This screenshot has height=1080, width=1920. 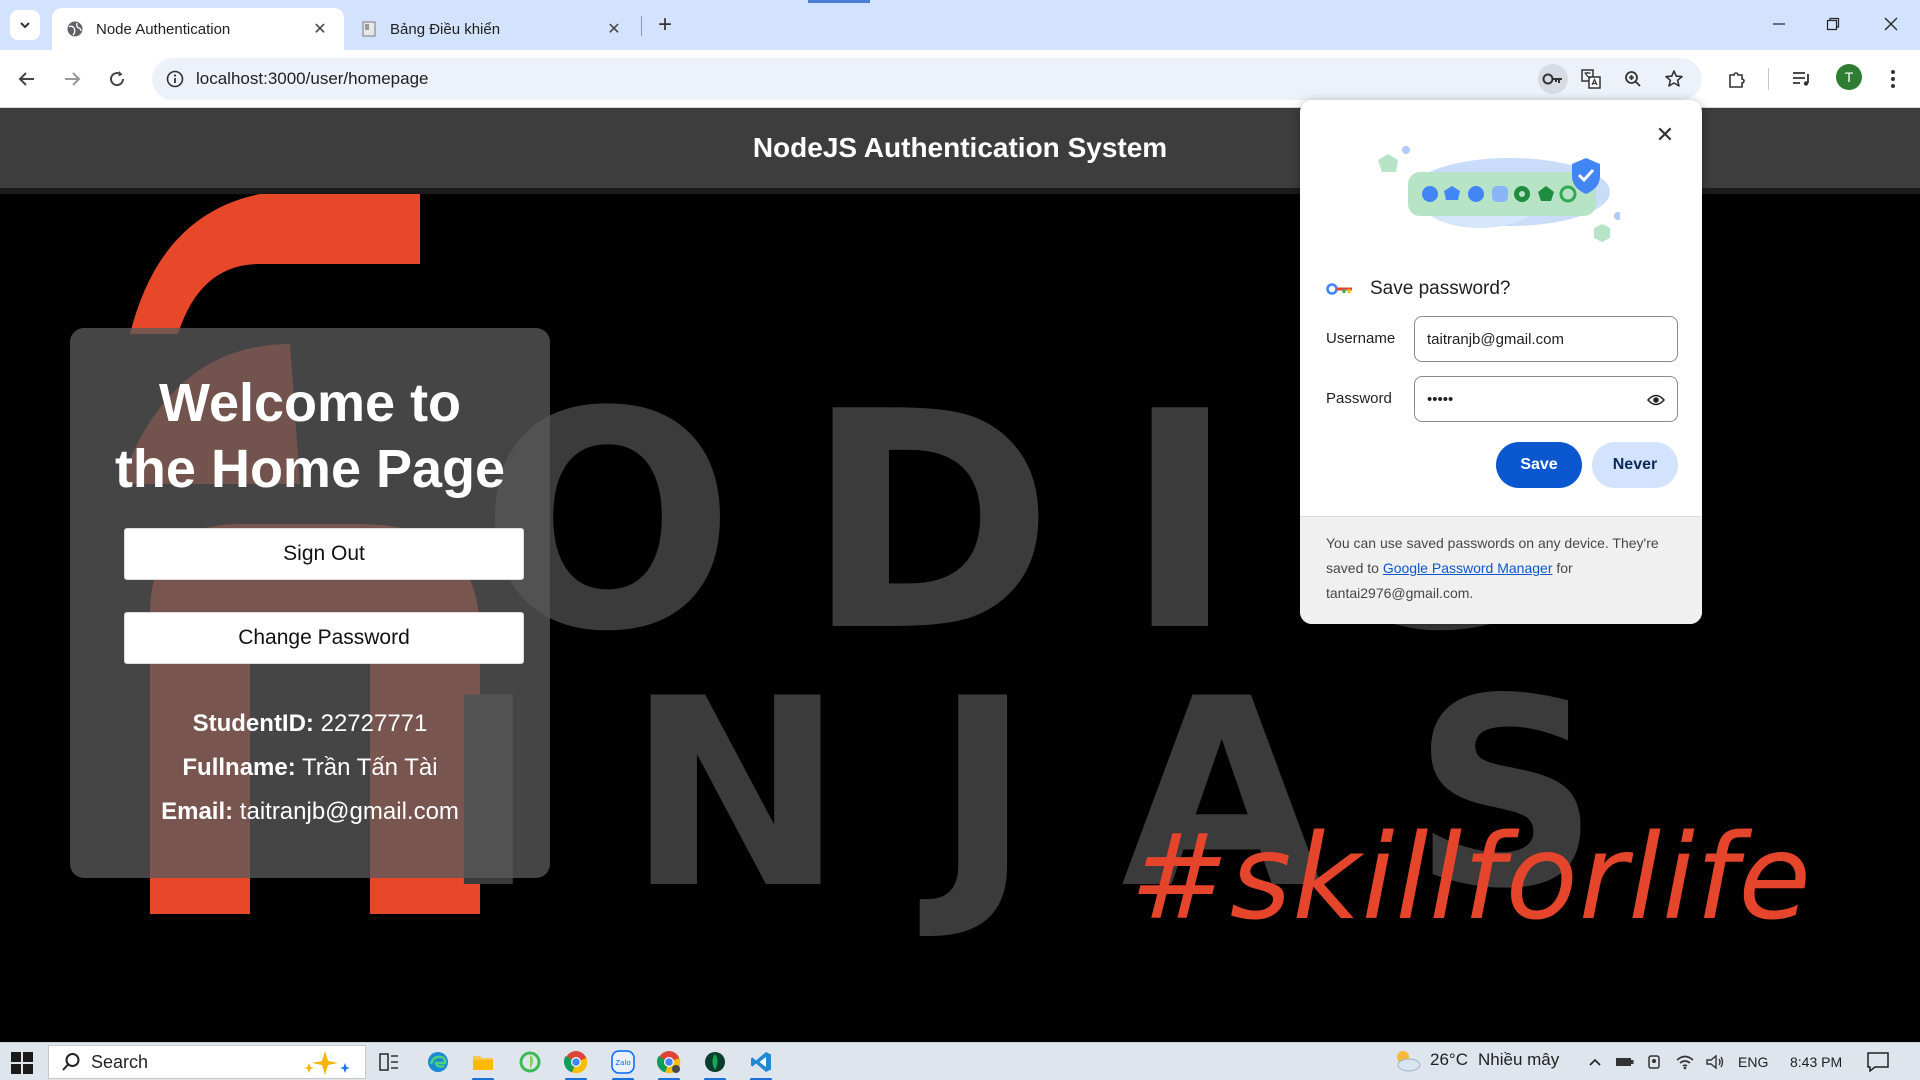 I want to click on extensions-button, so click(x=1737, y=79).